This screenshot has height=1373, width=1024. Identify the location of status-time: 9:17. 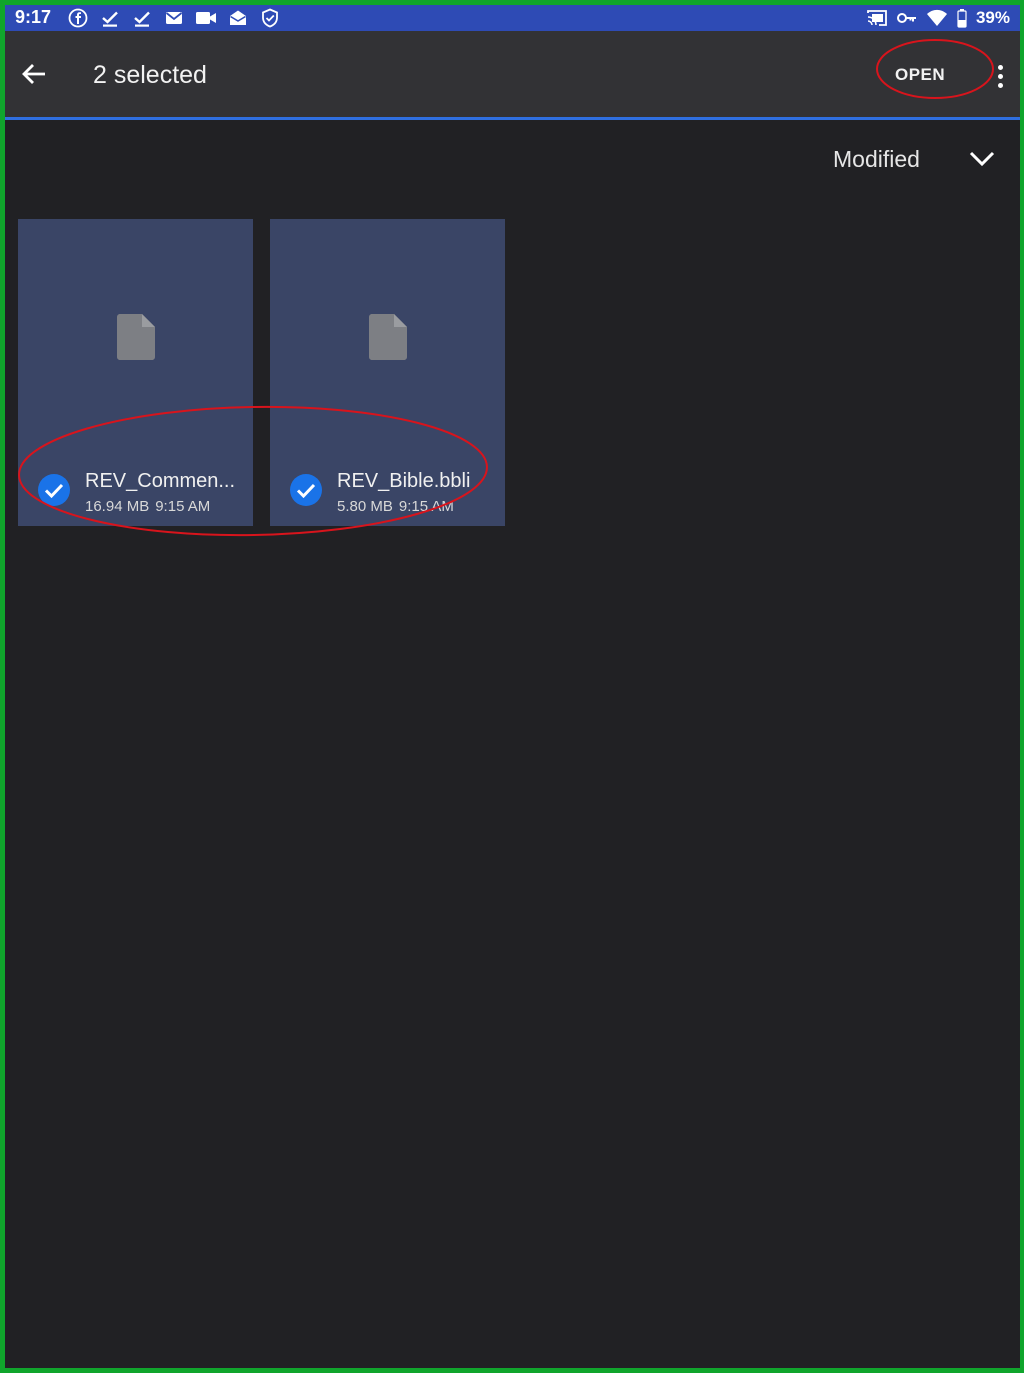
(33, 17).